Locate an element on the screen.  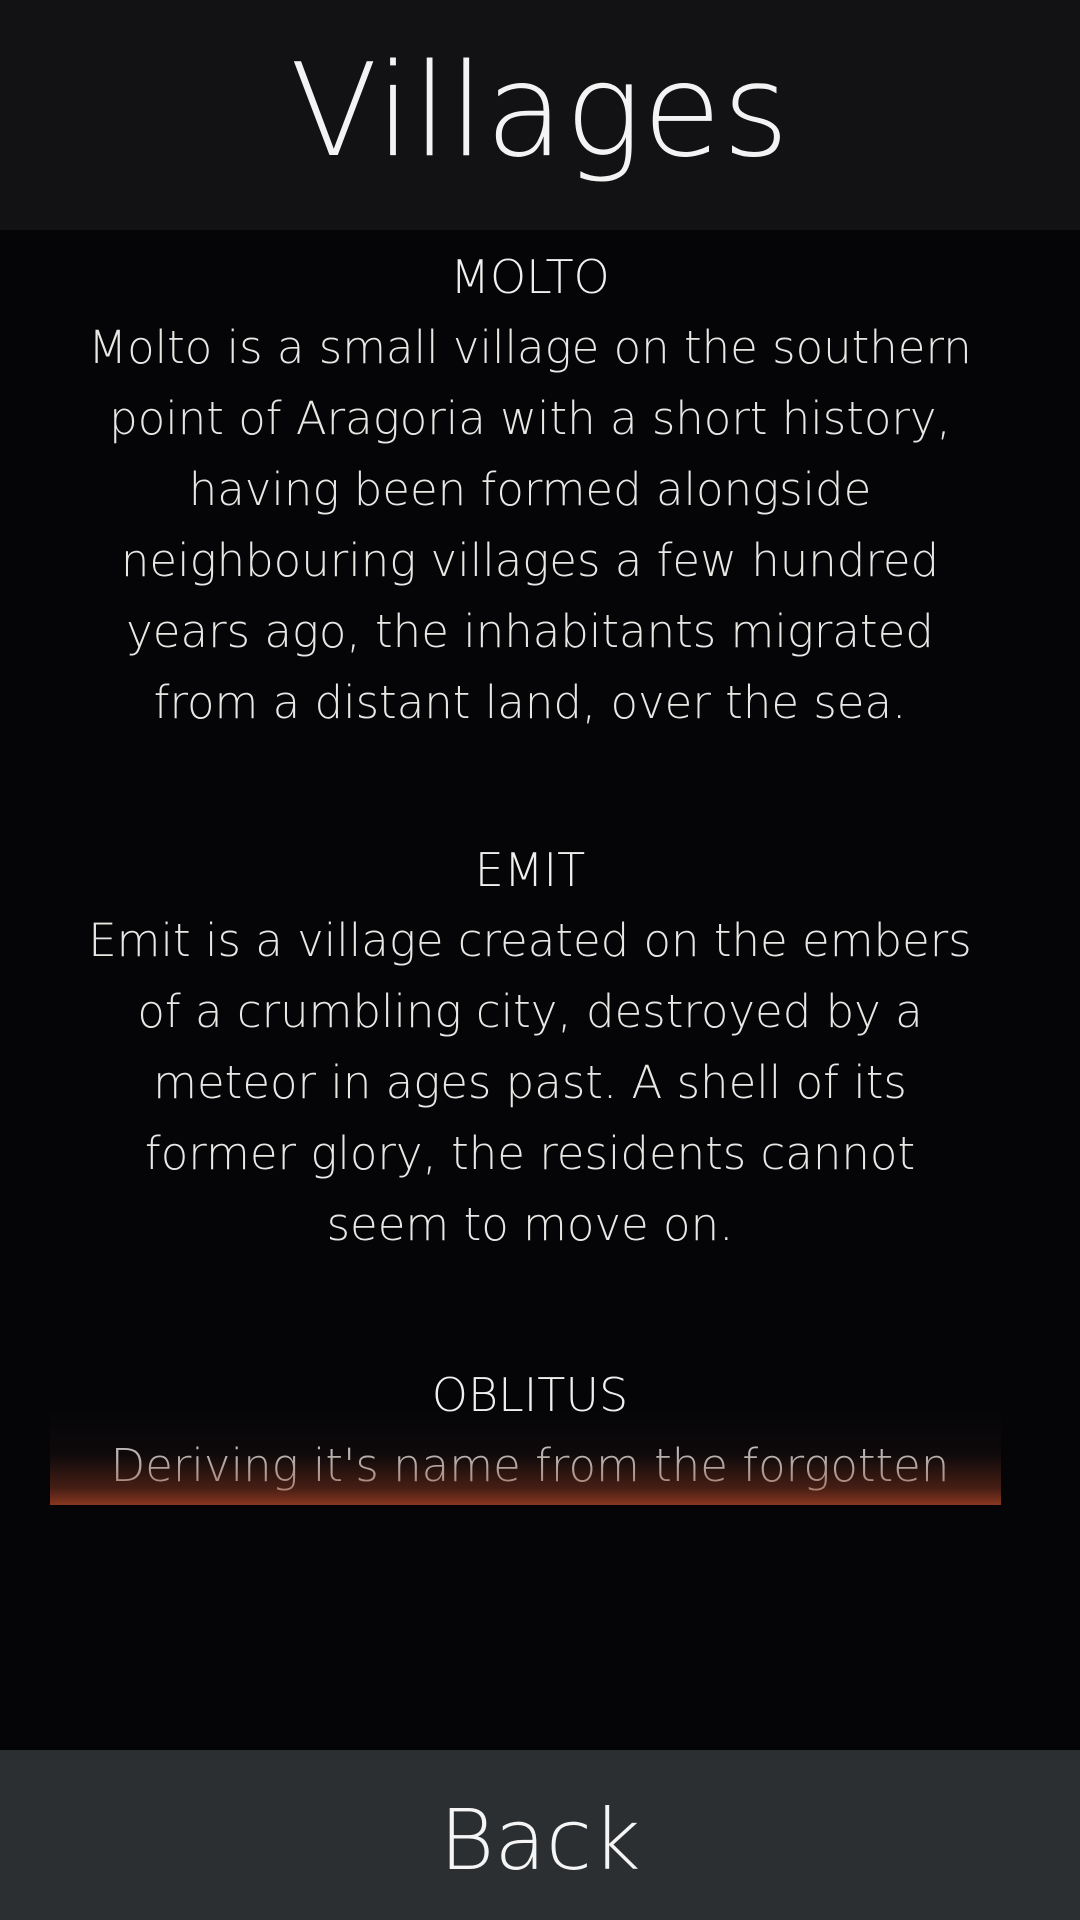
back-button: Back is located at coordinates (540, 1835).